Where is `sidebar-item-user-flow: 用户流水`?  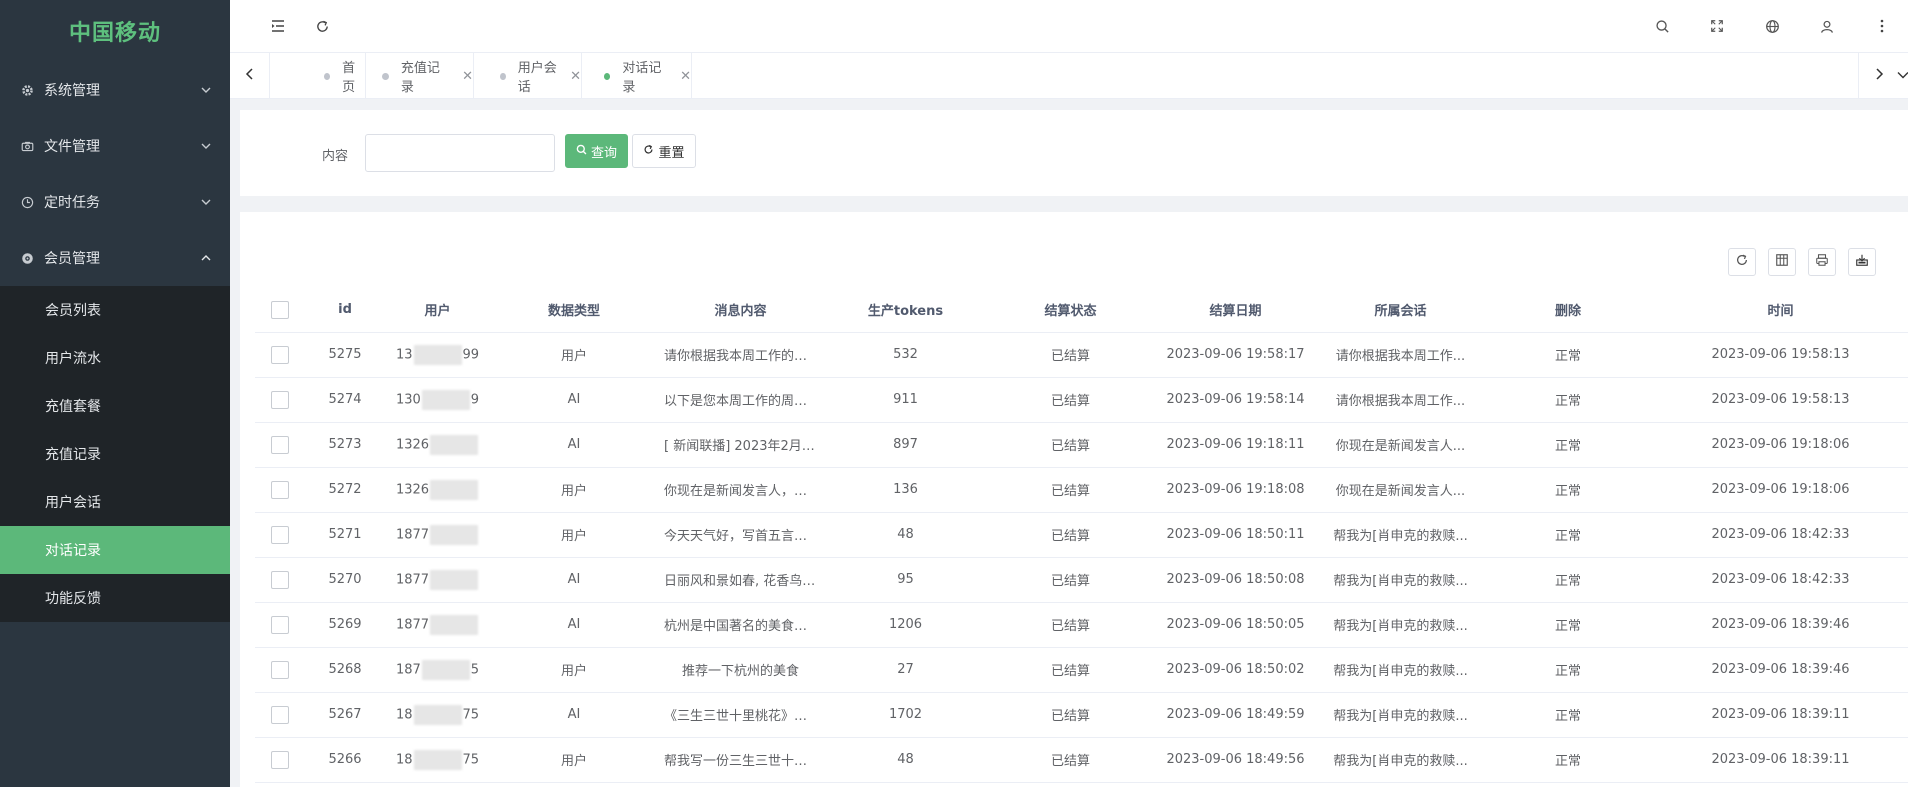 sidebar-item-user-flow: 用户流水 is located at coordinates (115, 358).